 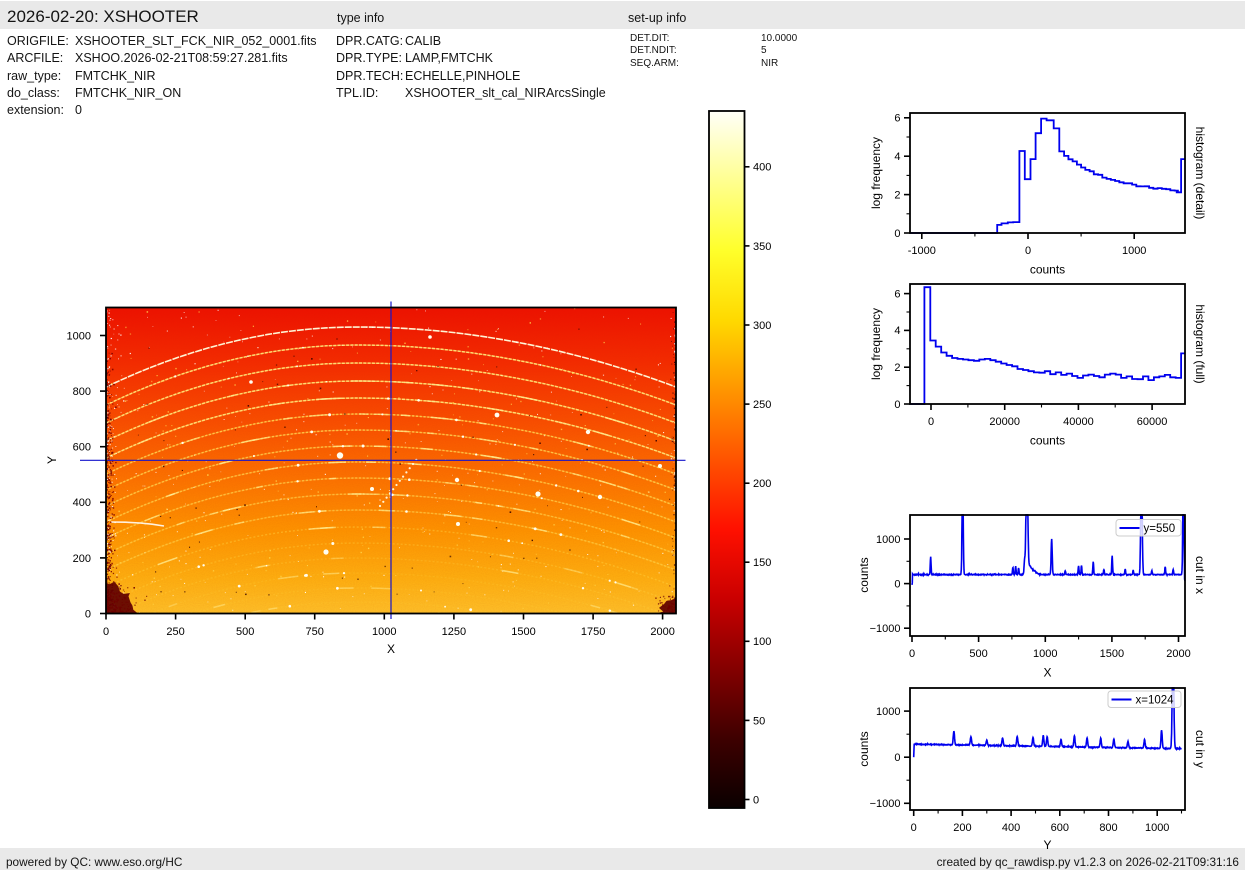 I want to click on svg-text: 50, so click(x=759, y=721).